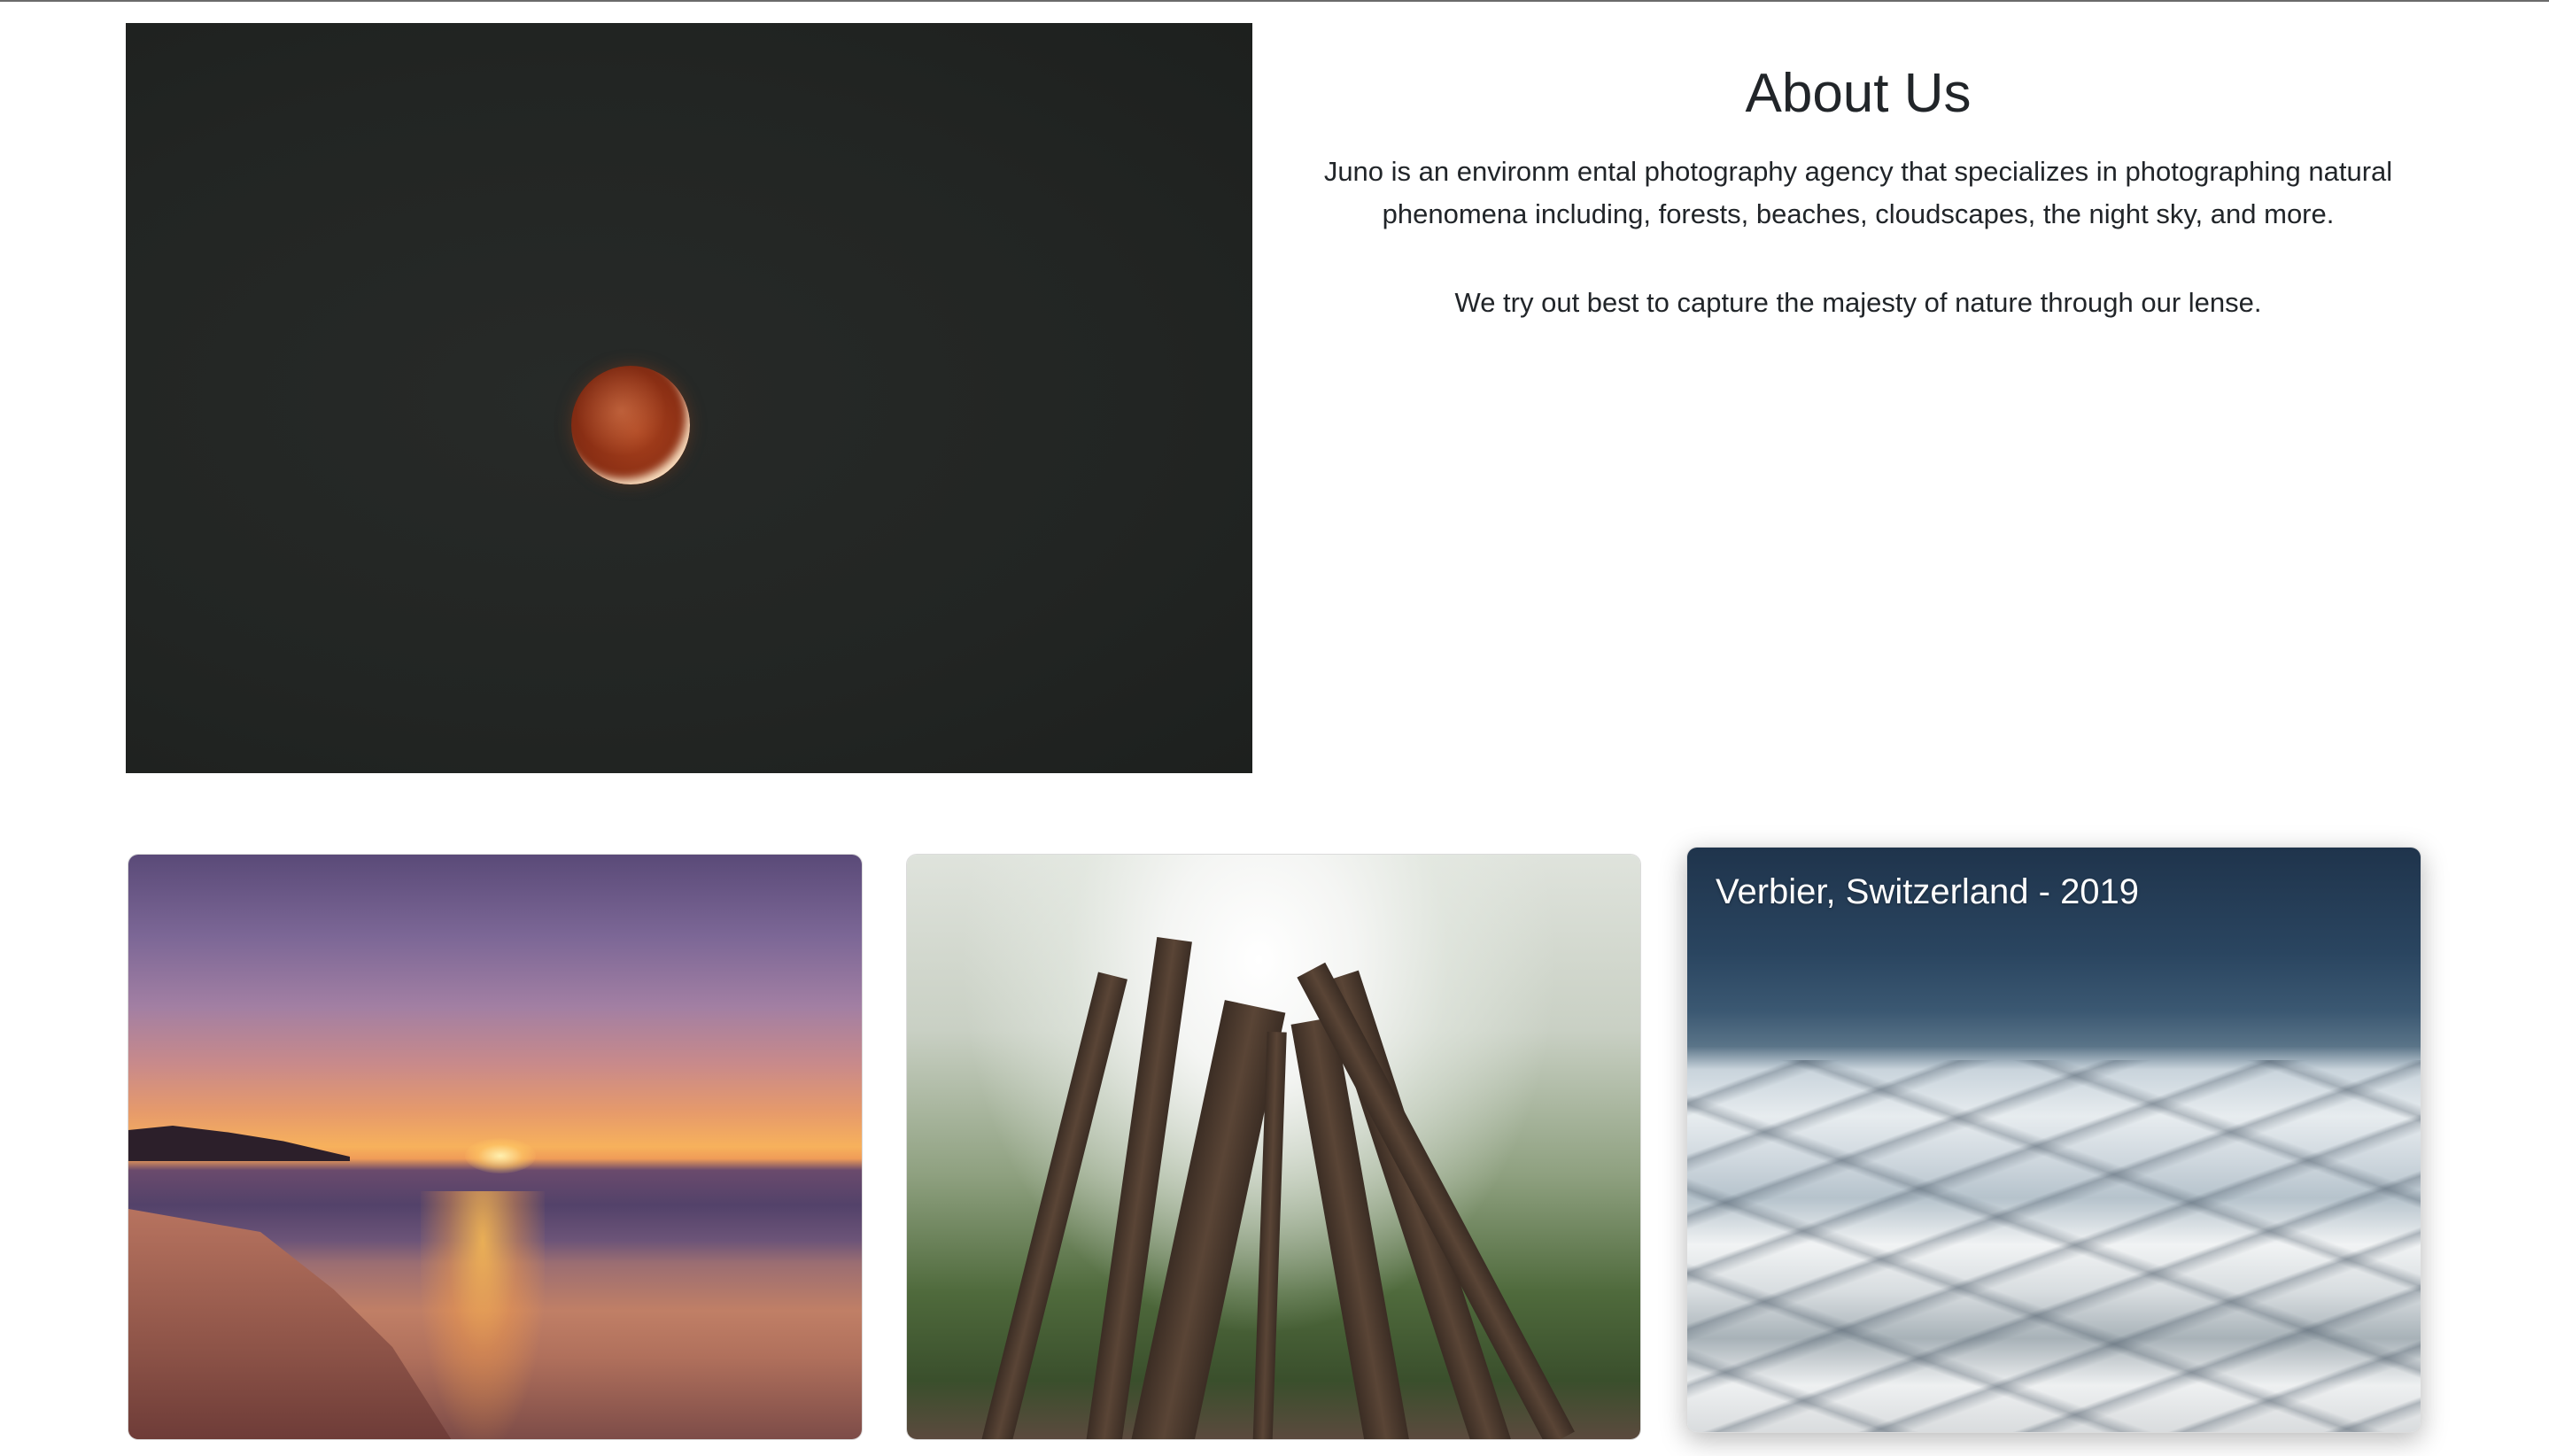  What do you see at coordinates (1859, 93) in the screenshot?
I see `about-title: About Us` at bounding box center [1859, 93].